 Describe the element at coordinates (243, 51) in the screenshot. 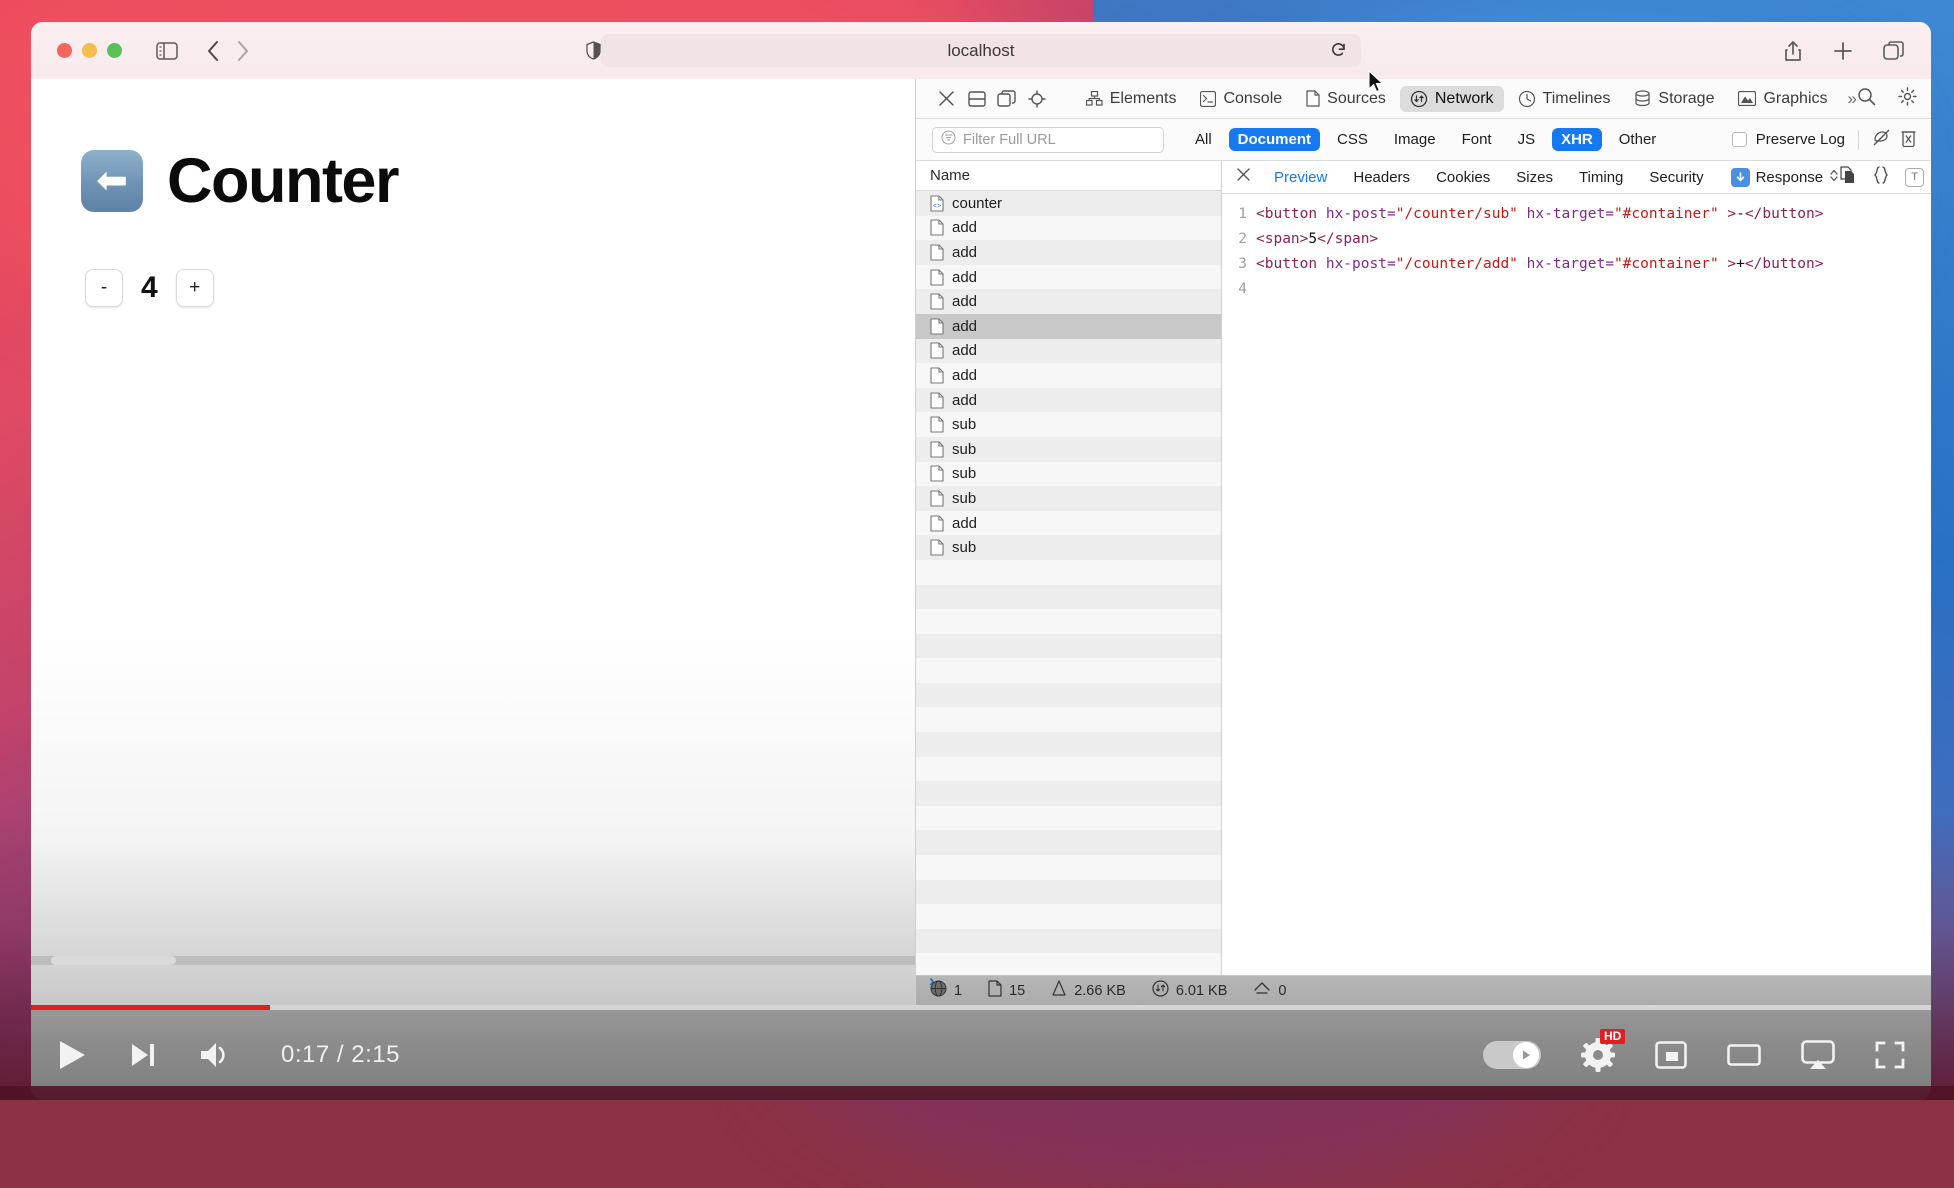

I see `forward-chevron-icon` at that location.